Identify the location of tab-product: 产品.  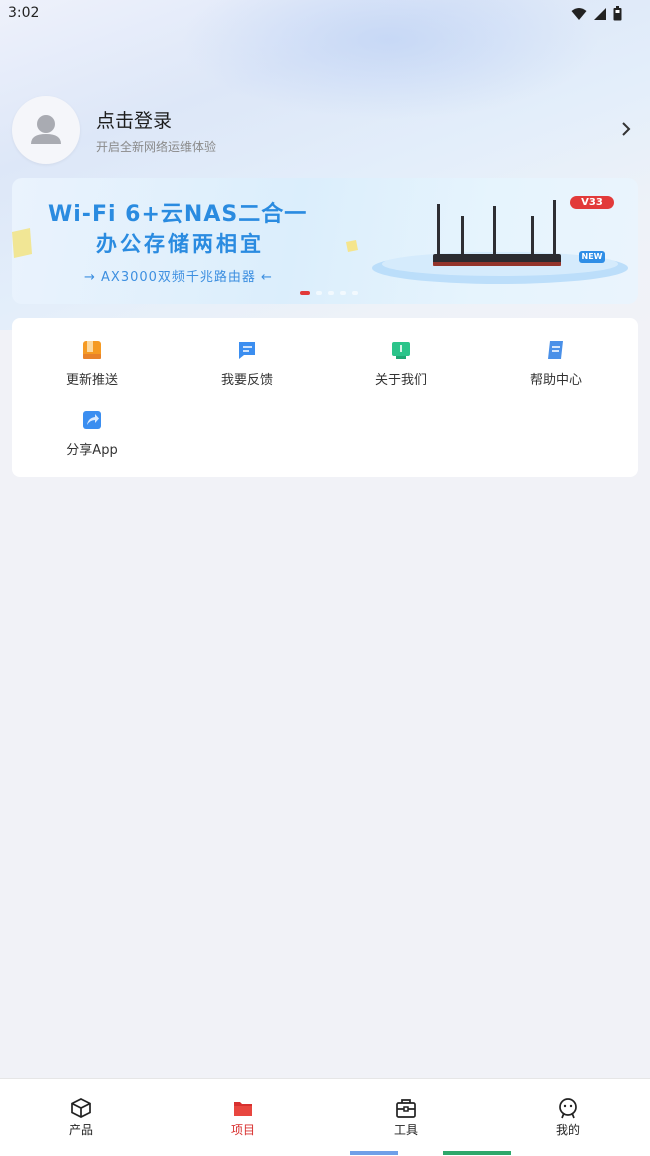
(81, 1117).